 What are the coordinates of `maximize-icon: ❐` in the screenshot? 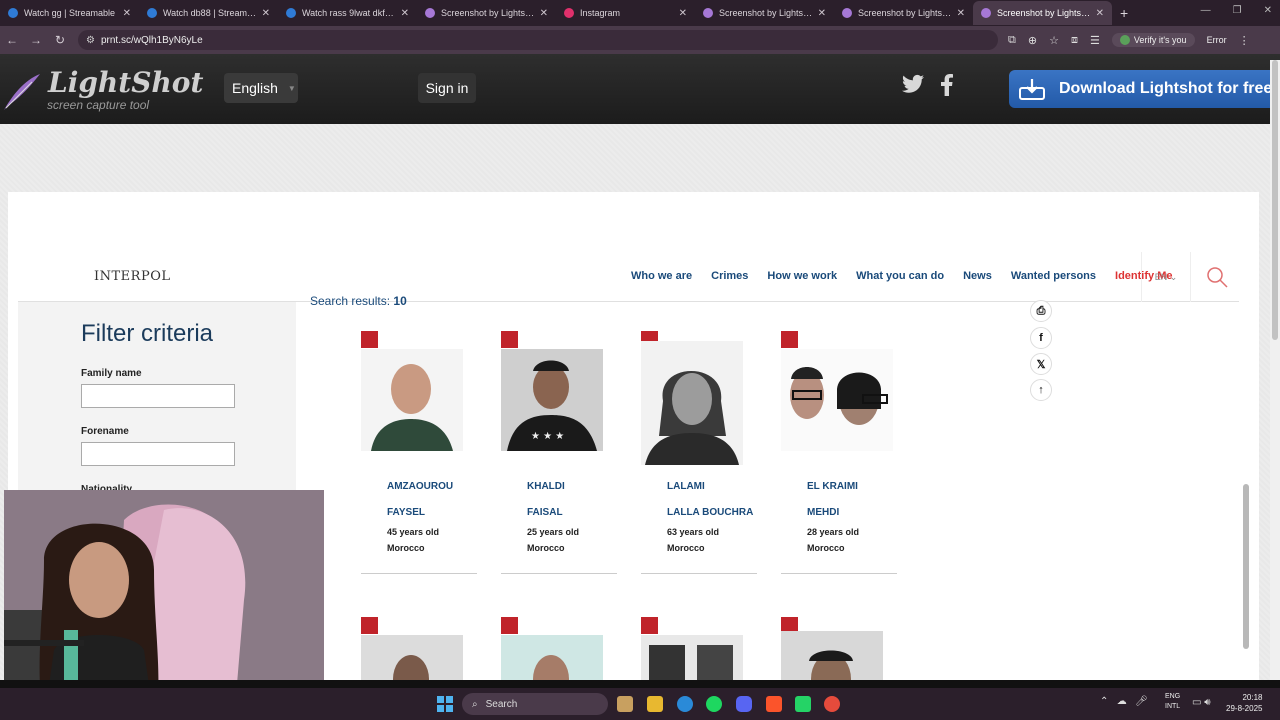 It's located at (1237, 10).